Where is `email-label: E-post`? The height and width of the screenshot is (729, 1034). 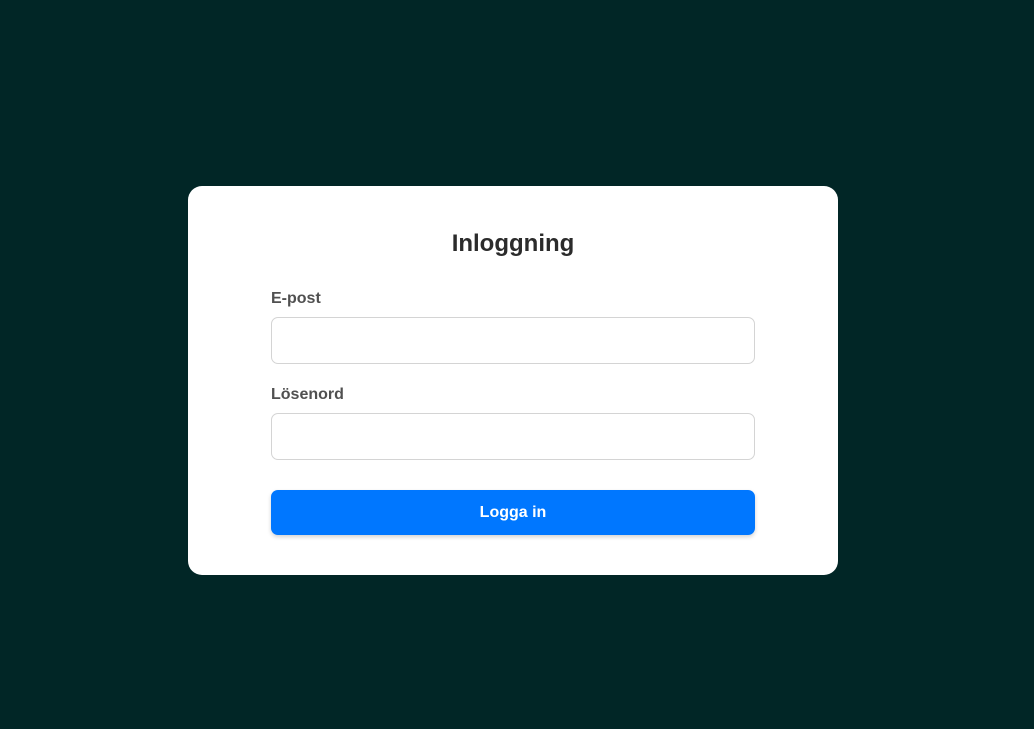
email-label: E-post is located at coordinates (296, 298).